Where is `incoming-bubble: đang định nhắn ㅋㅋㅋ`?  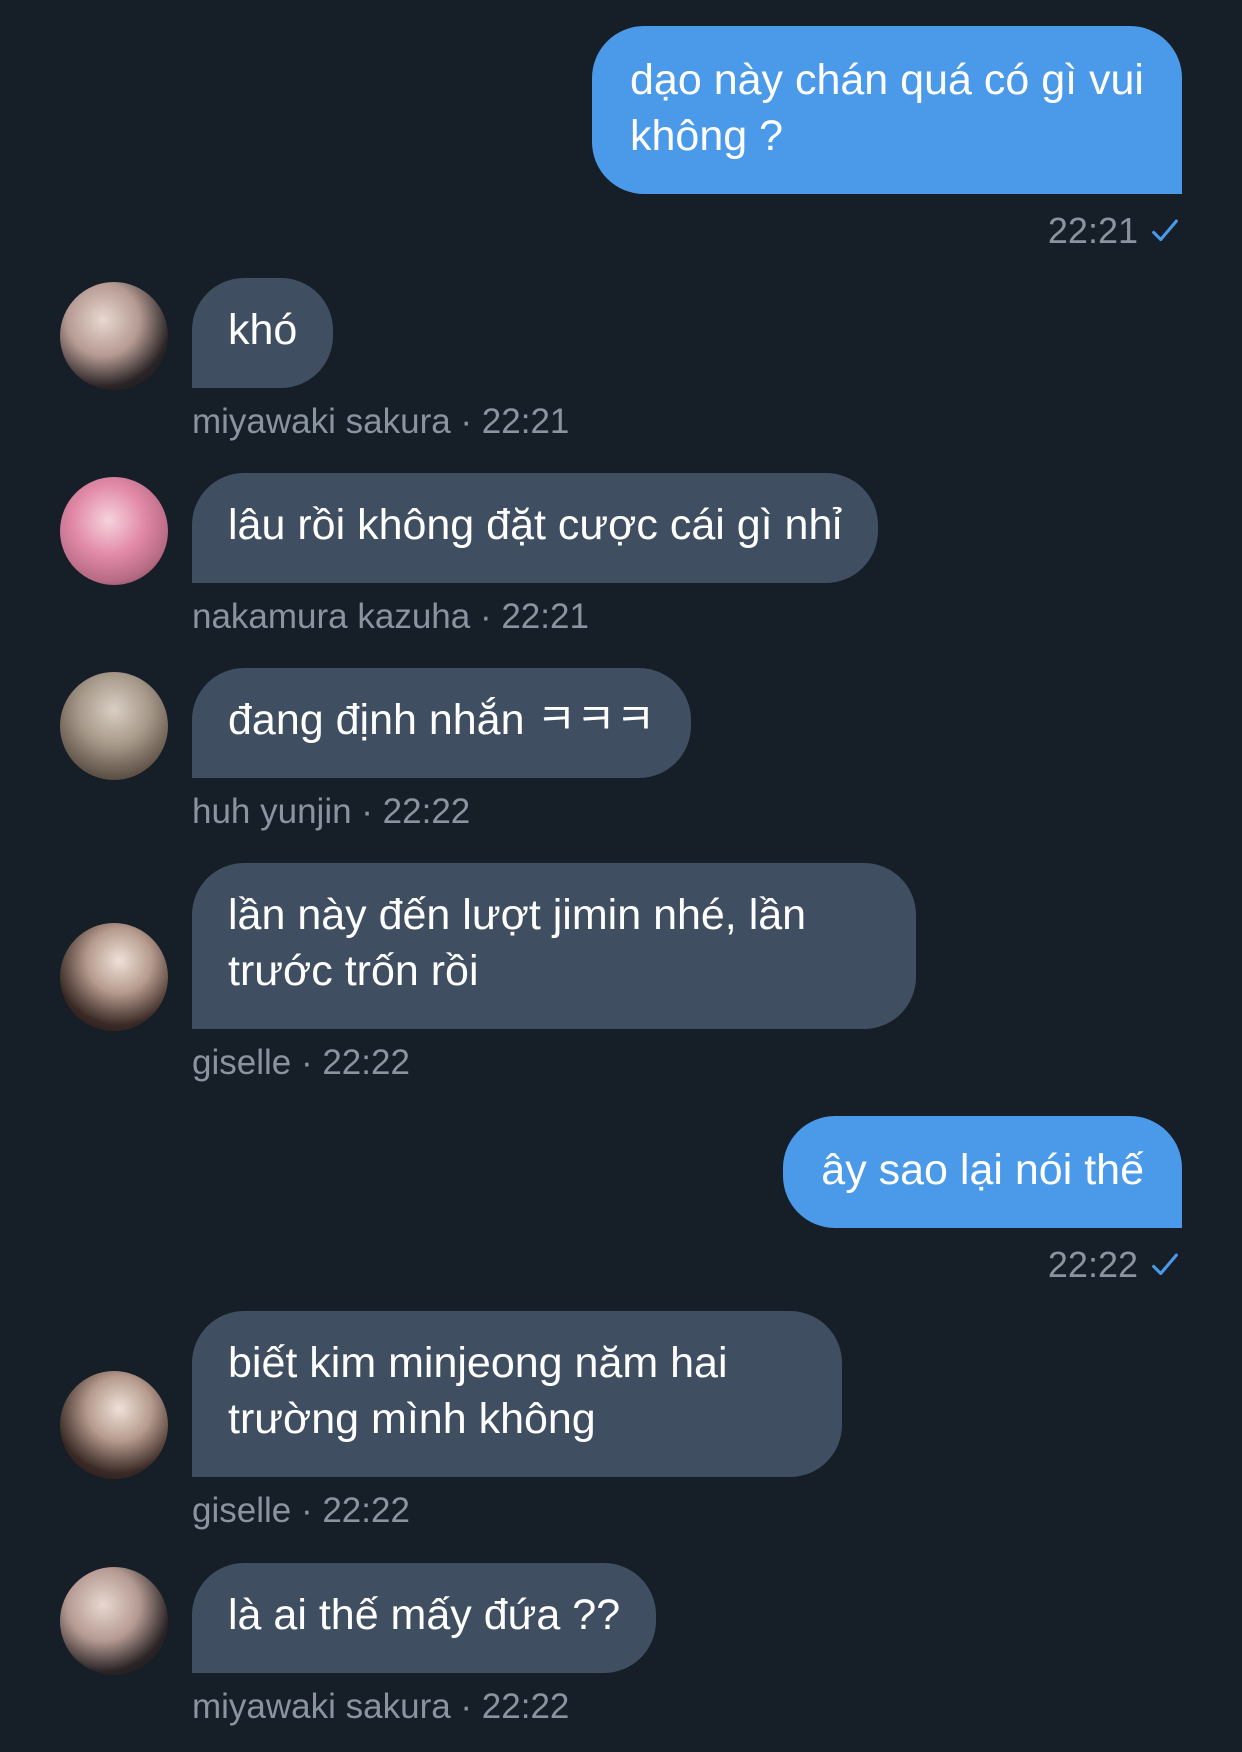
incoming-bubble: đang định nhắn ㅋㅋㅋ is located at coordinates (442, 723).